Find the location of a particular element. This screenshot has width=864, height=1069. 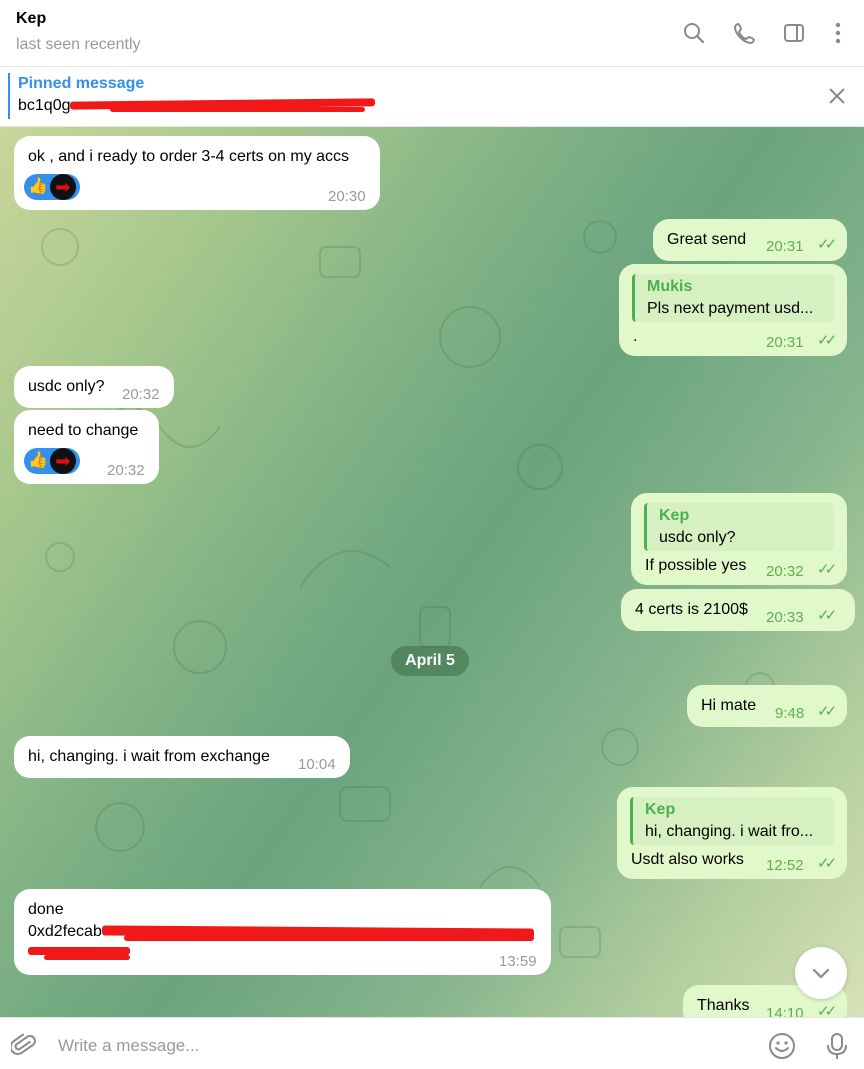

message-incoming: hi, changing. i wait from exchange 10:04 is located at coordinates (182, 757).